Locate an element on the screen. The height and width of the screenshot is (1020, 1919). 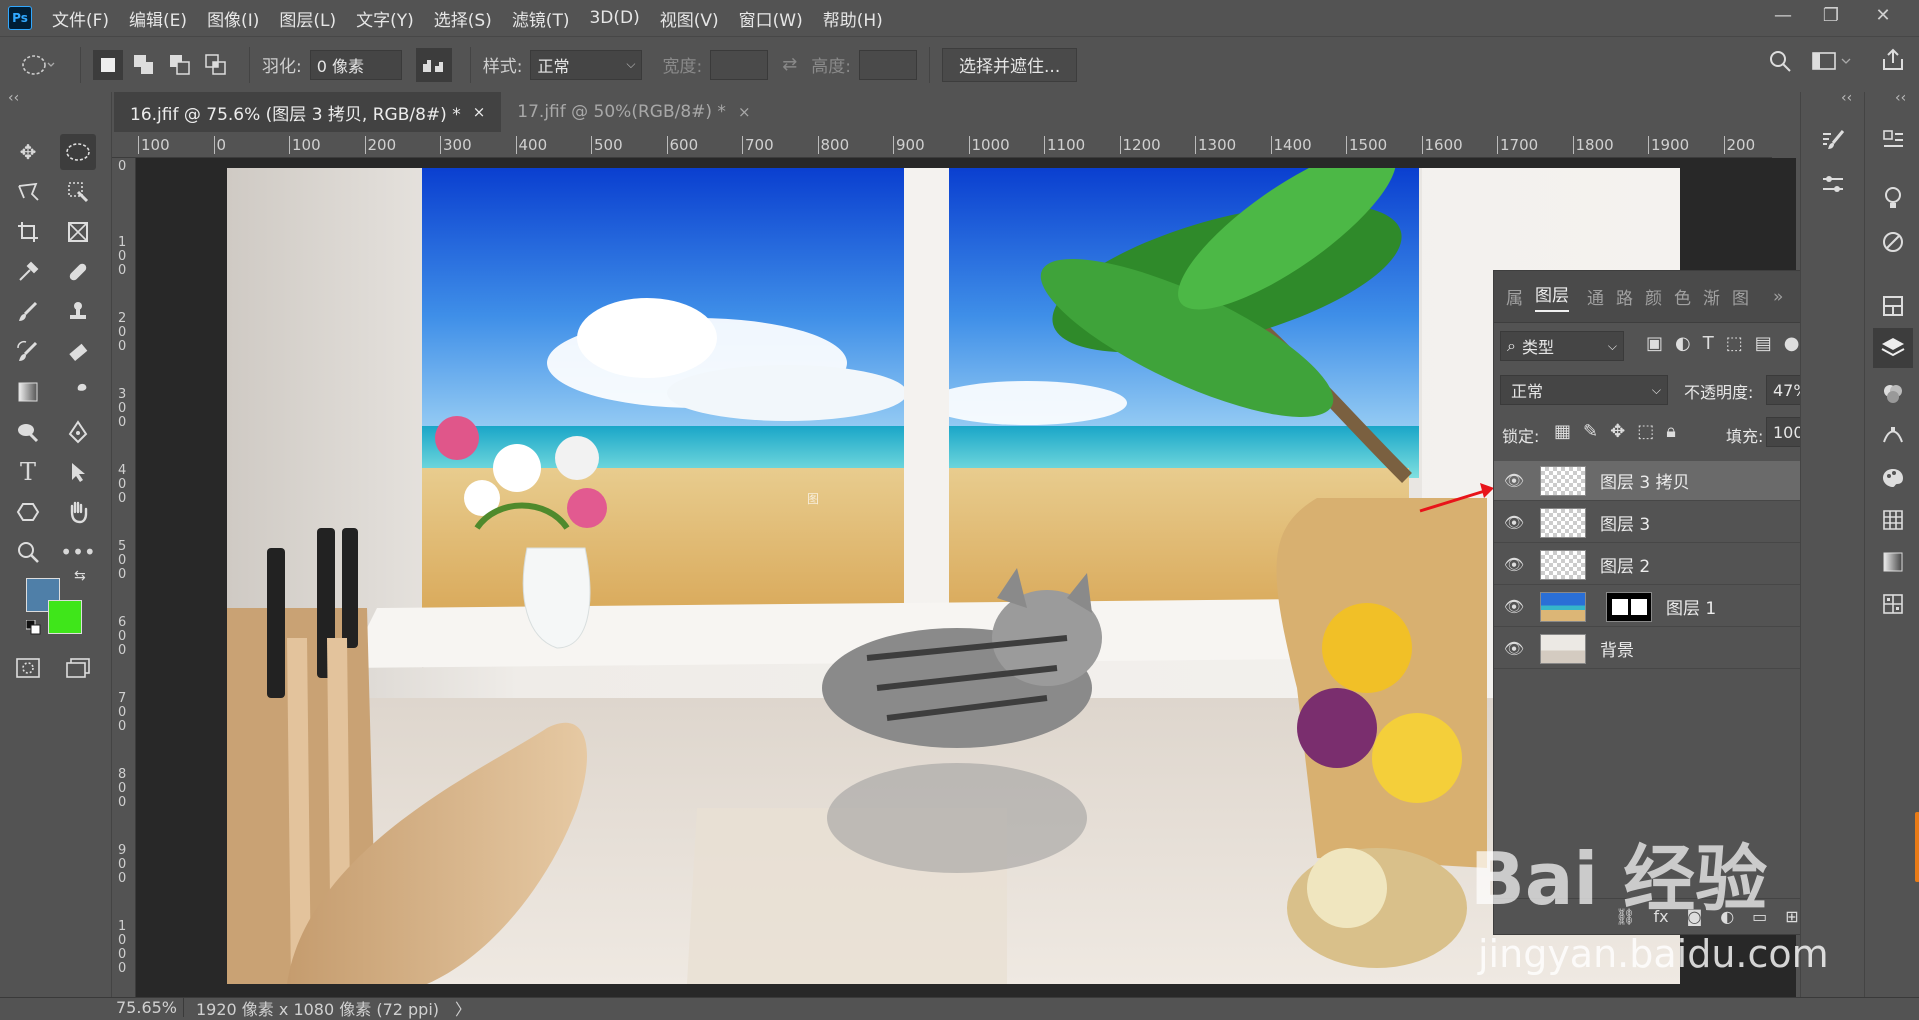
gradients-icon is located at coordinates (1893, 562).